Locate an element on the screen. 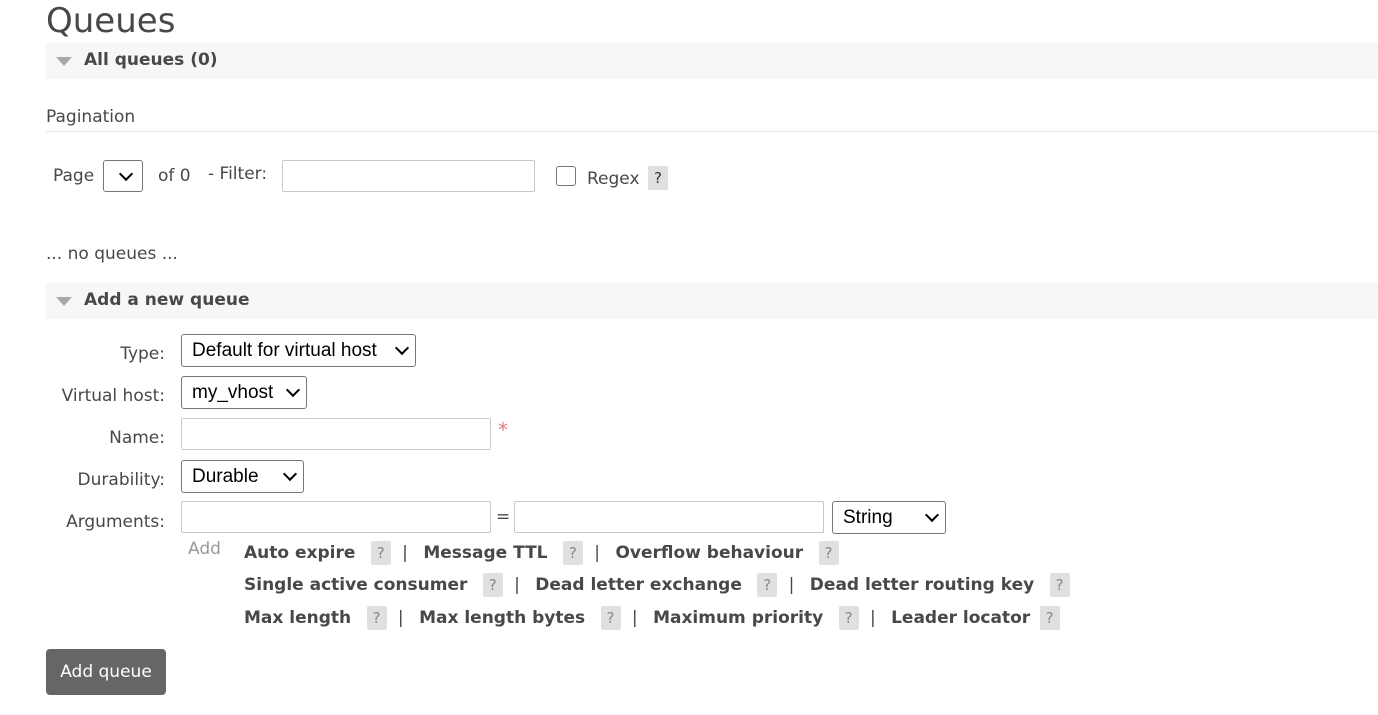 Image resolution: width=1378 pixels, height=715 pixels. arg-overflow-behaviour-link: Overflow behaviour is located at coordinates (709, 553).